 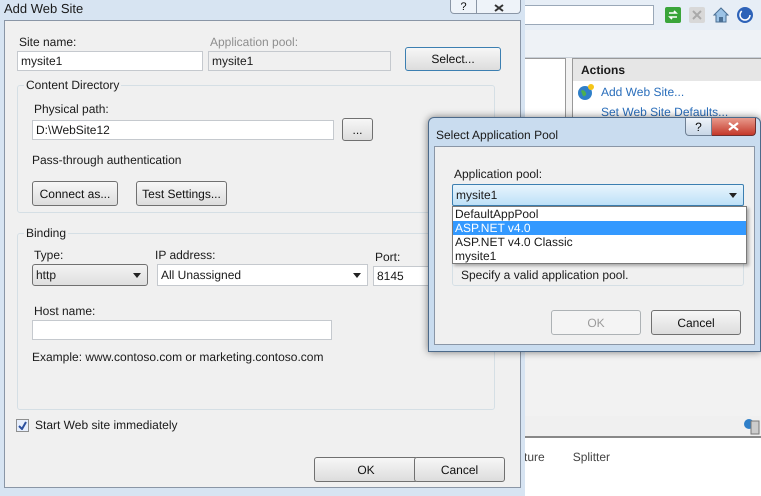 What do you see at coordinates (110, 61) in the screenshot?
I see `site-name-field: mysite1` at bounding box center [110, 61].